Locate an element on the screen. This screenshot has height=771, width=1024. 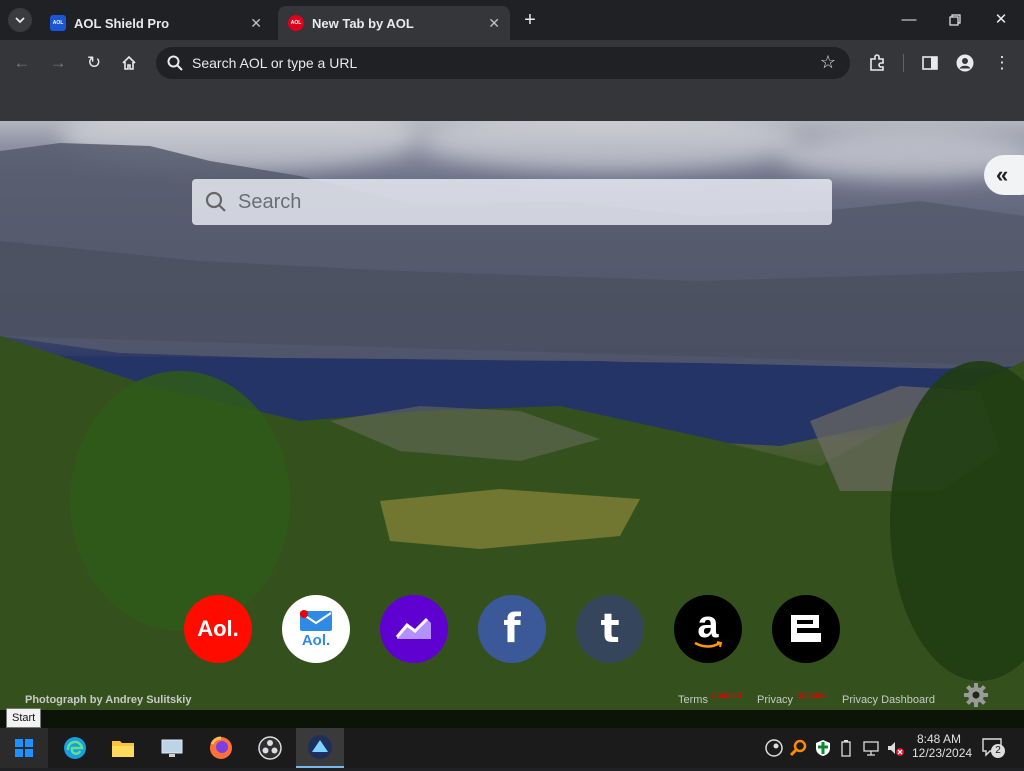
side-panel-button is located at coordinates (930, 63).